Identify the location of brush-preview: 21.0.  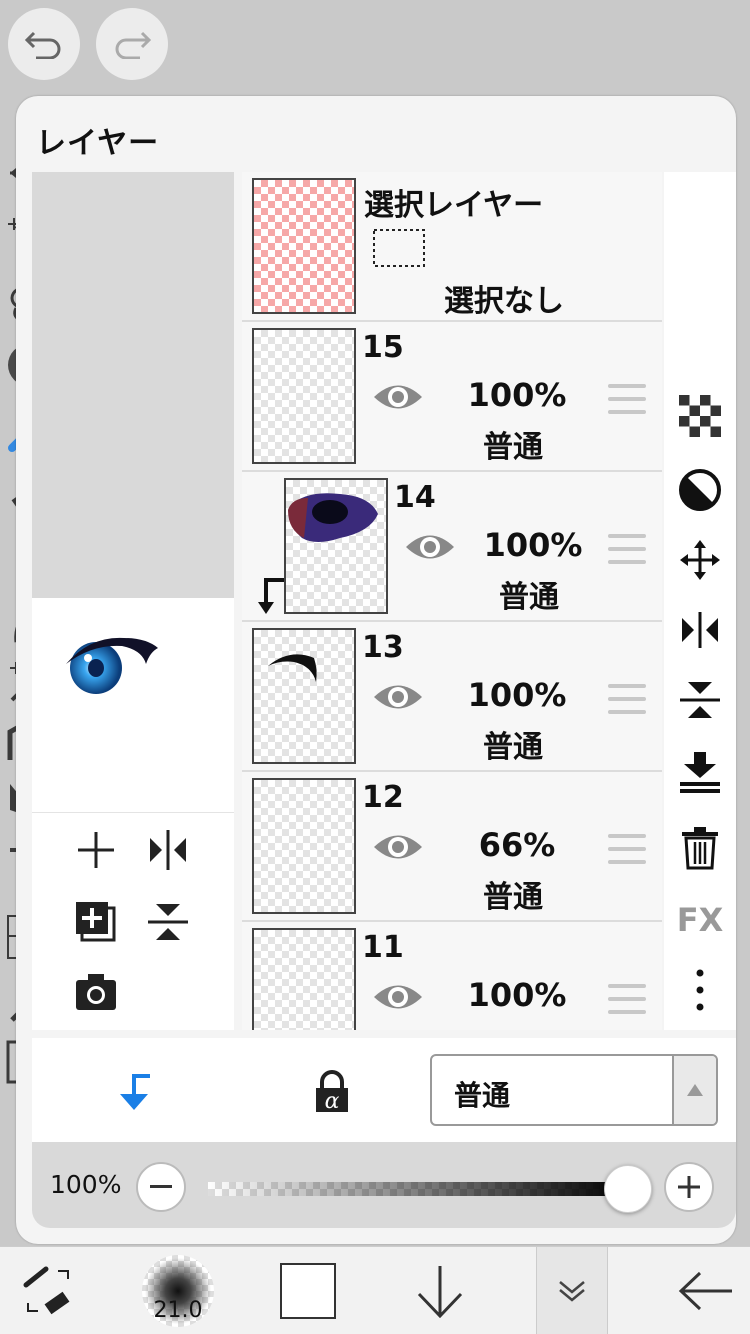
(178, 1291).